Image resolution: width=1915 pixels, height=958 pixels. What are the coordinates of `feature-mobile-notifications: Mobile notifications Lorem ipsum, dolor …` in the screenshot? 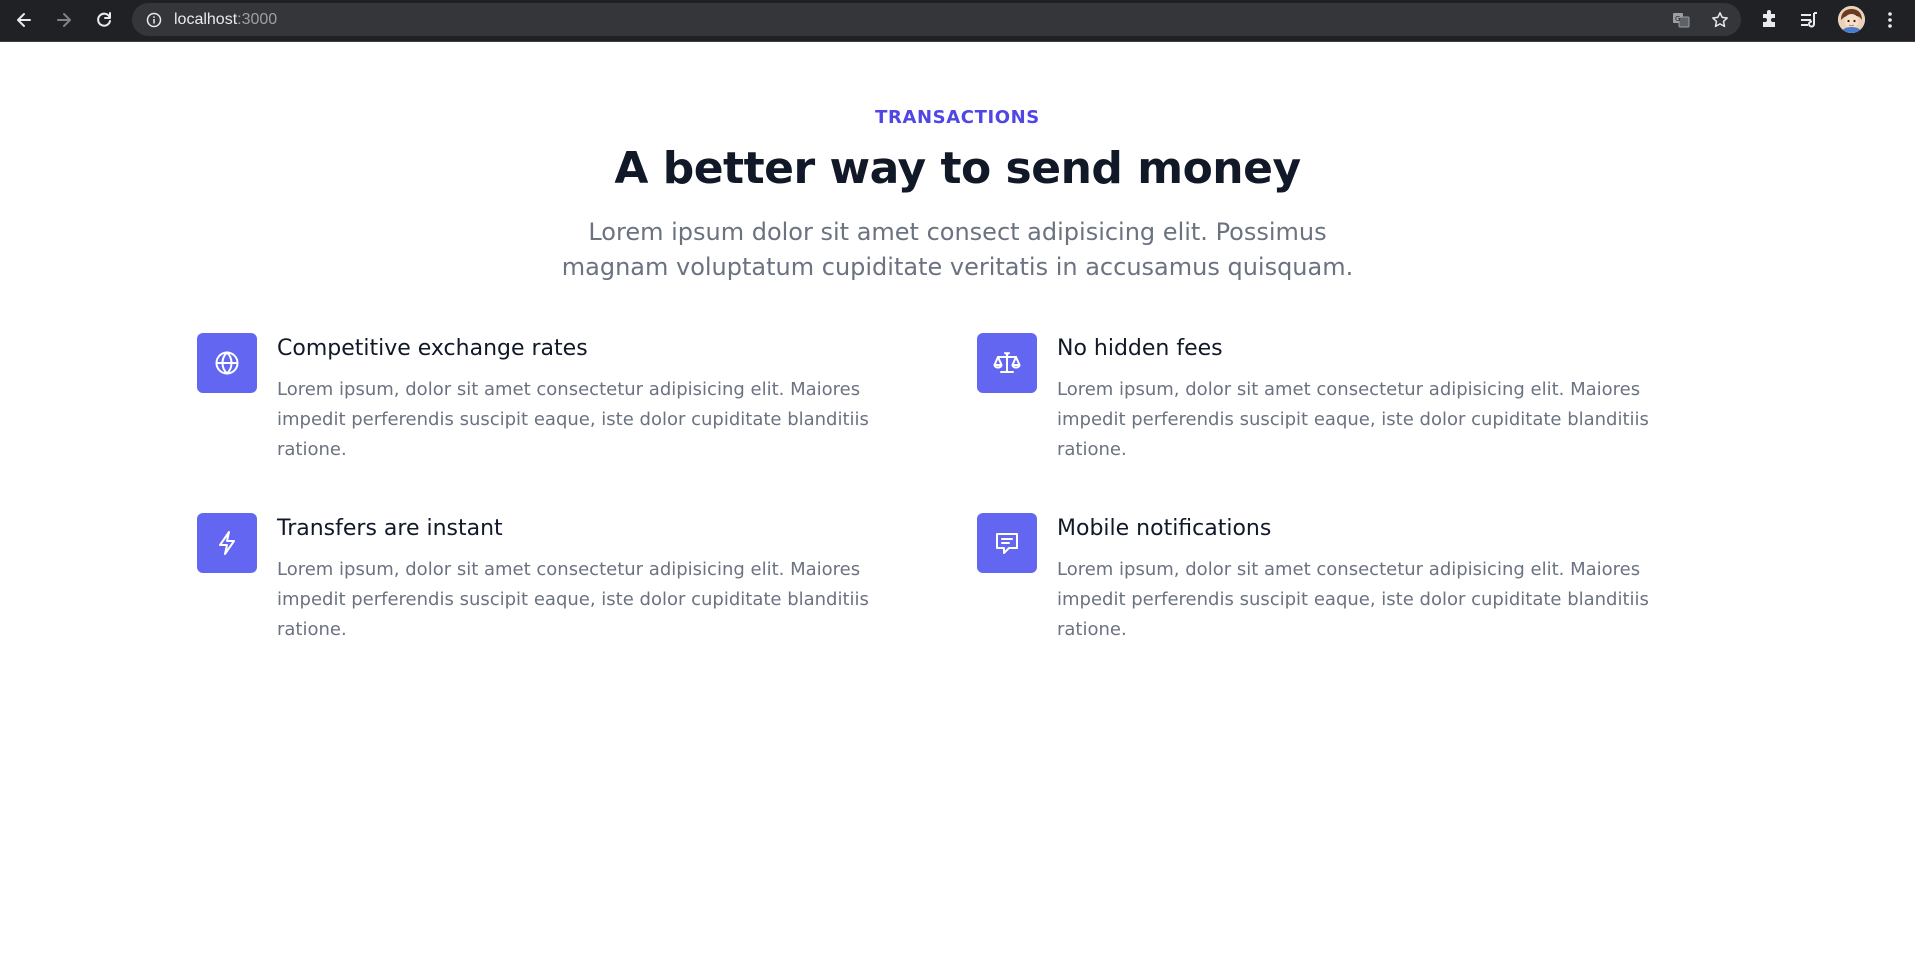 It's located at (1337, 583).